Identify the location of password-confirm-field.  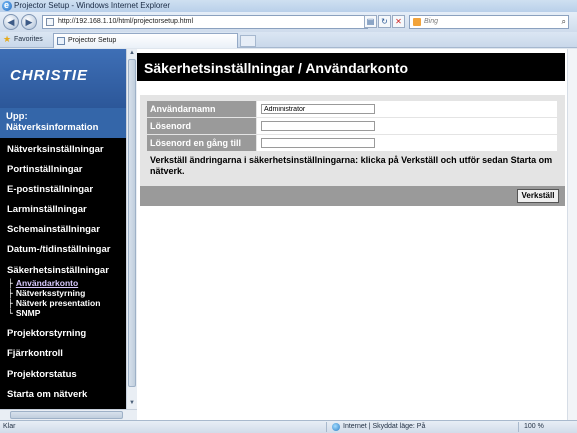
(318, 143).